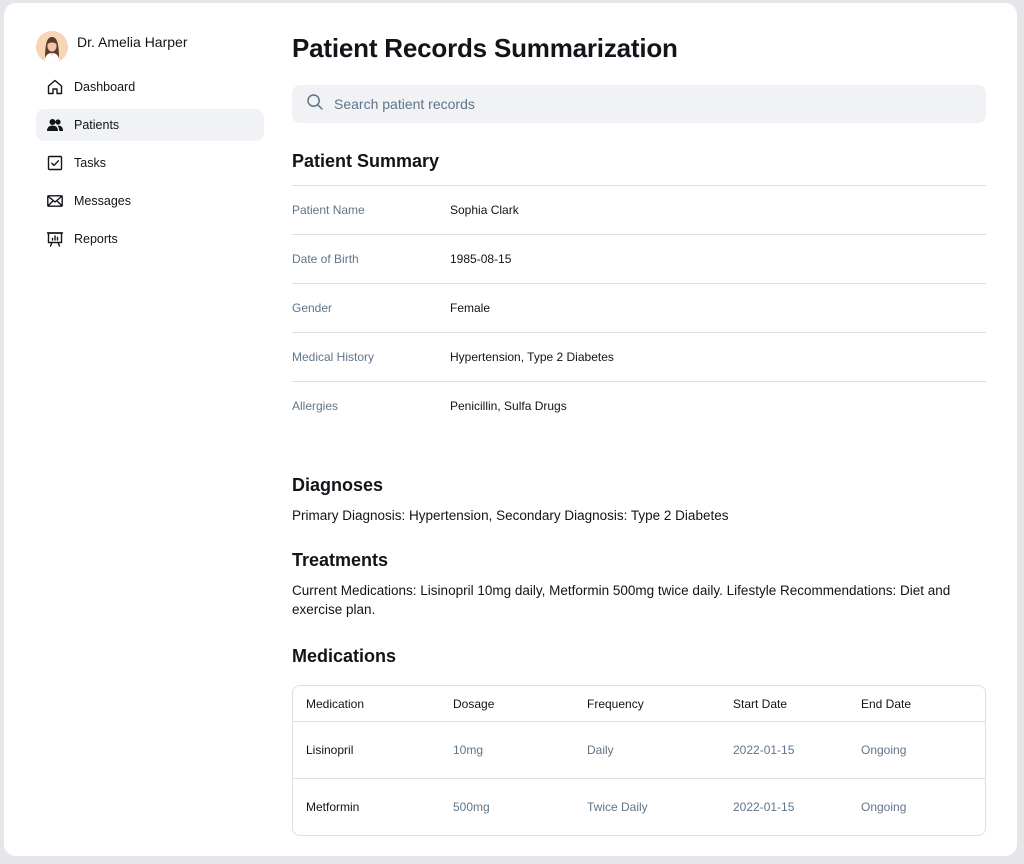 The width and height of the screenshot is (1024, 864). I want to click on sidebar-item-label: Reports, so click(96, 239).